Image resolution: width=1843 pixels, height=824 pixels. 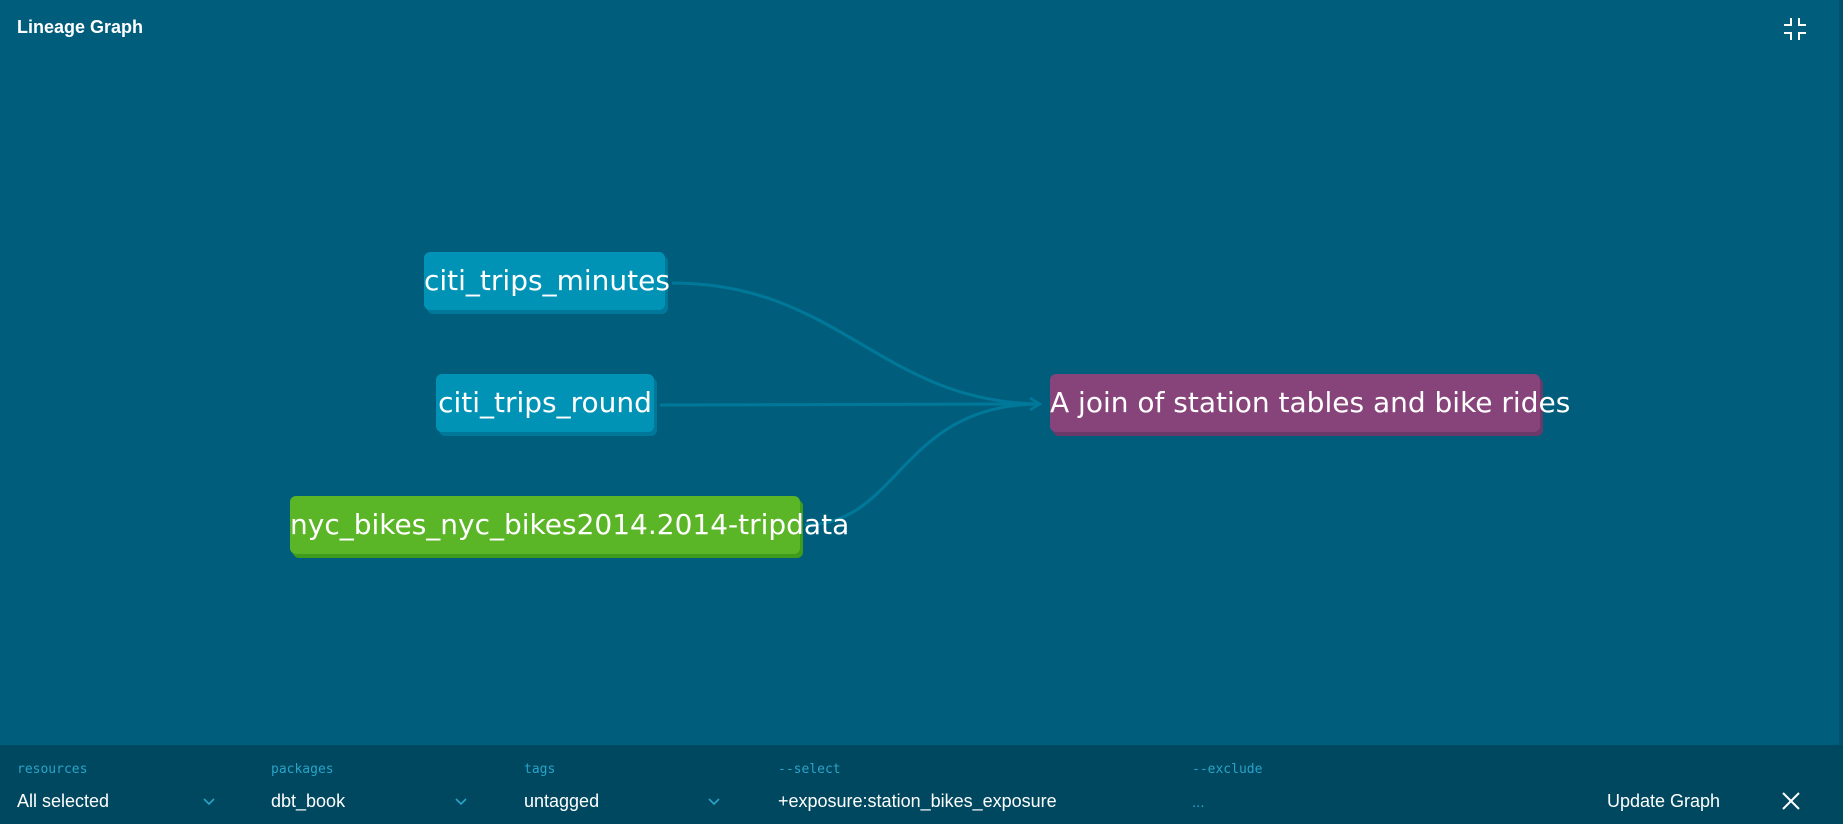 I want to click on close-icon, so click(x=1791, y=801).